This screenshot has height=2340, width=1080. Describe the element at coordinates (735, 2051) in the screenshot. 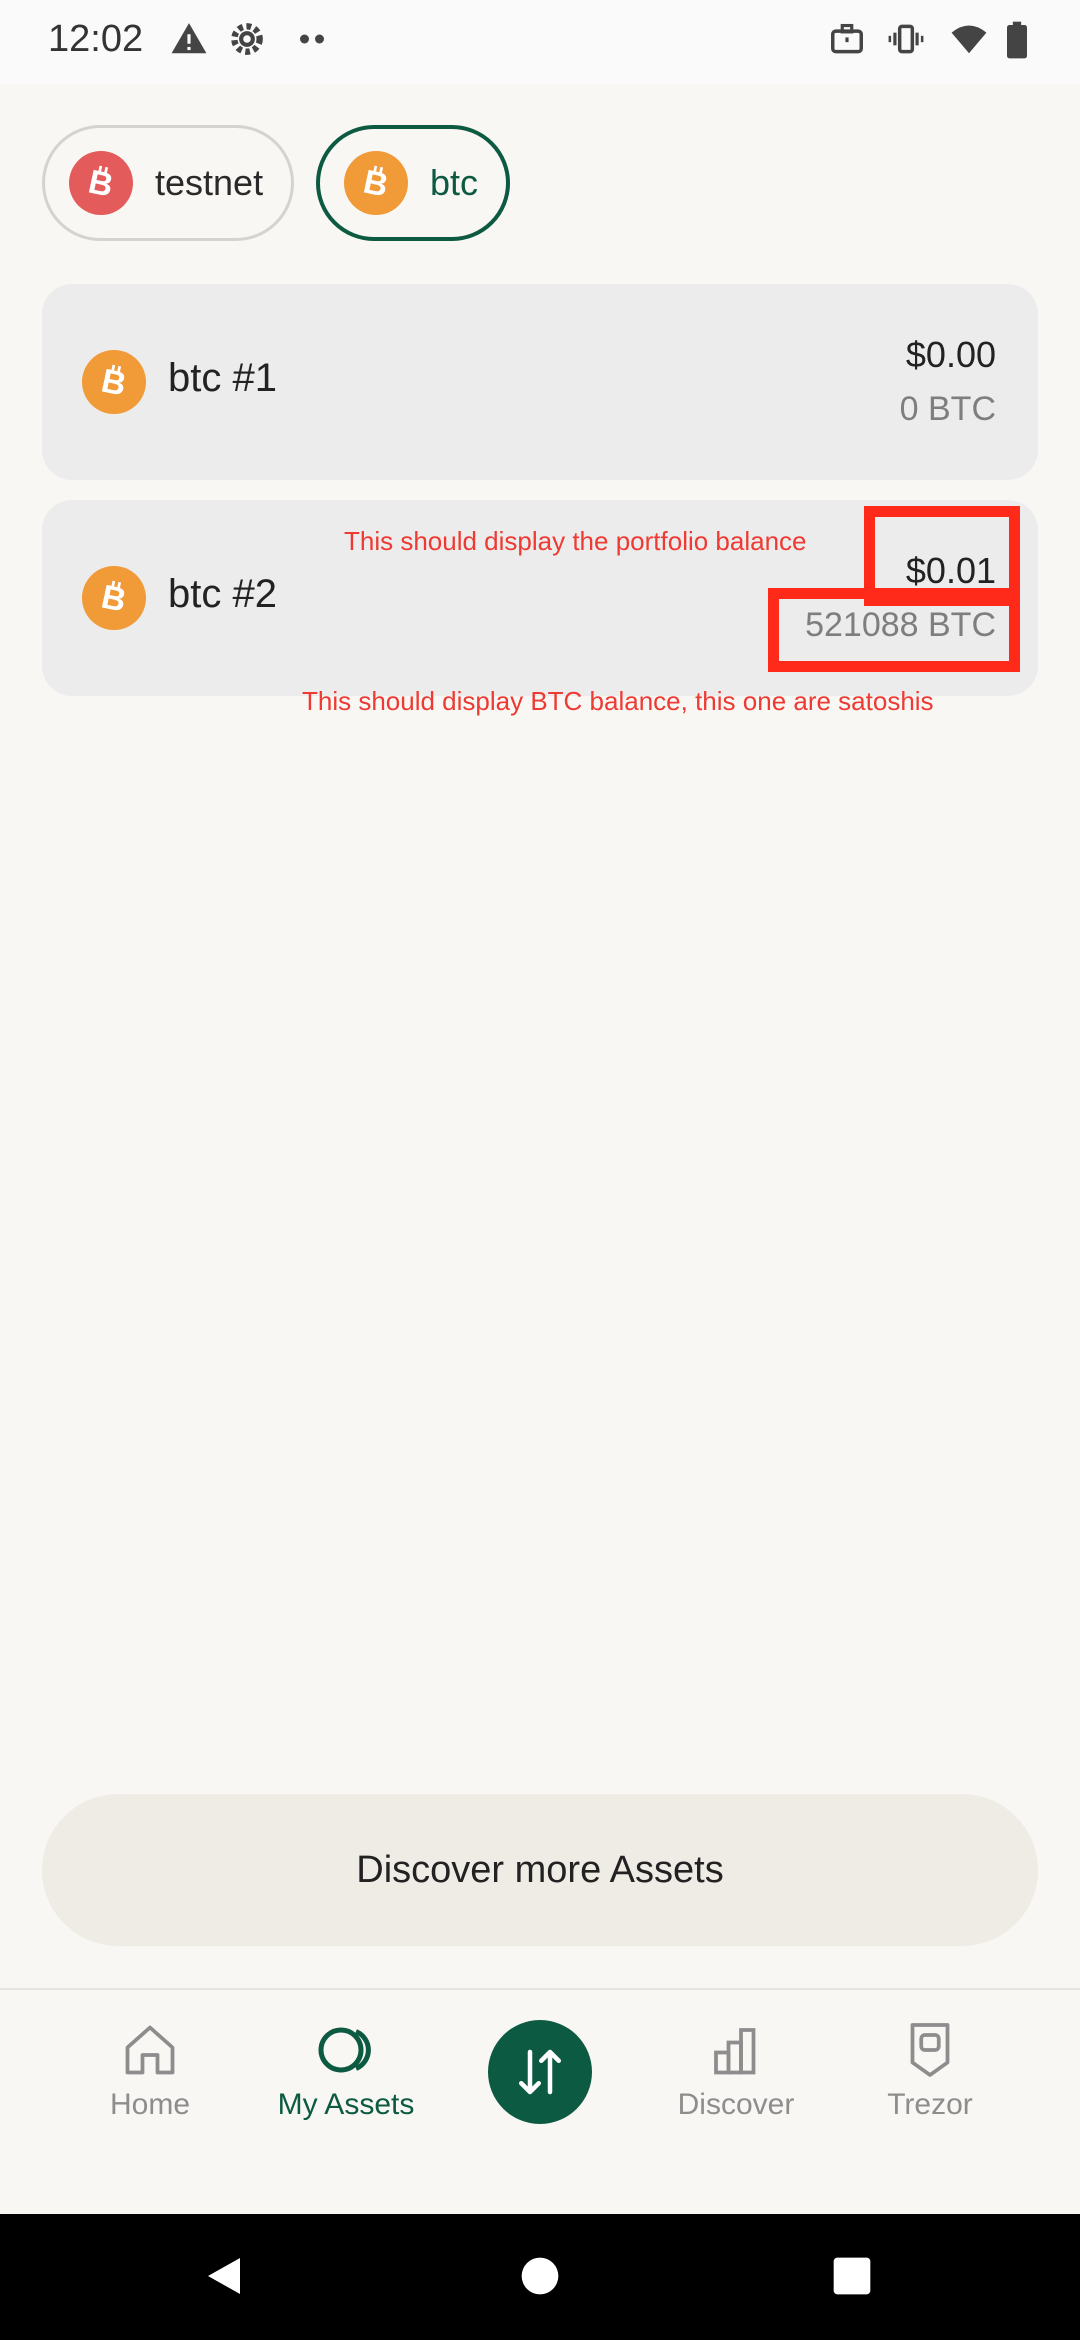

I see `bar-chart-icon` at that location.